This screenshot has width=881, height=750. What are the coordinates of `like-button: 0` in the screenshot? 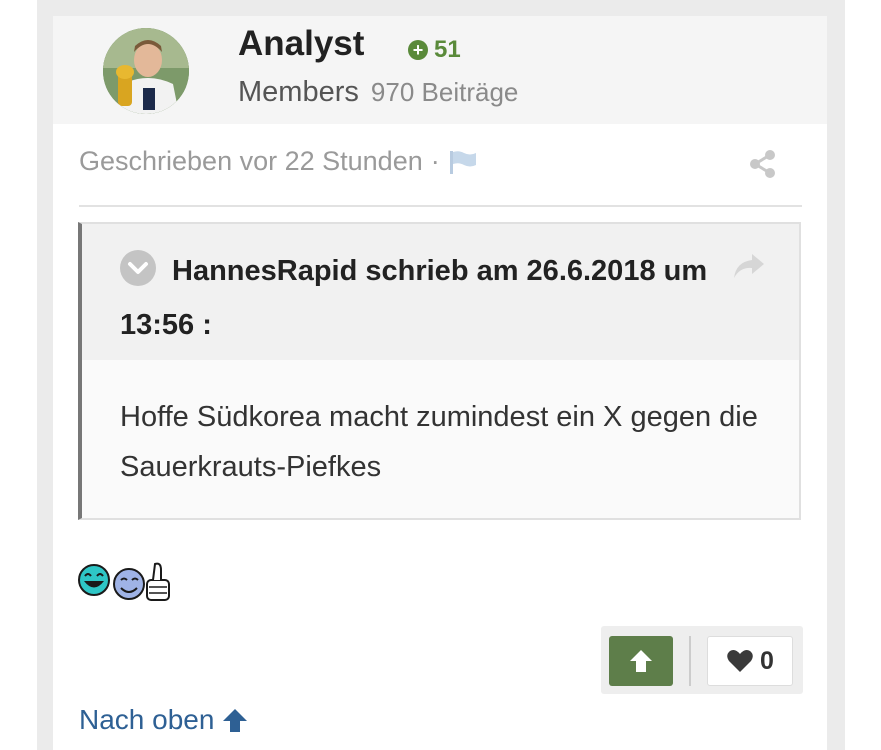 It's located at (750, 661).